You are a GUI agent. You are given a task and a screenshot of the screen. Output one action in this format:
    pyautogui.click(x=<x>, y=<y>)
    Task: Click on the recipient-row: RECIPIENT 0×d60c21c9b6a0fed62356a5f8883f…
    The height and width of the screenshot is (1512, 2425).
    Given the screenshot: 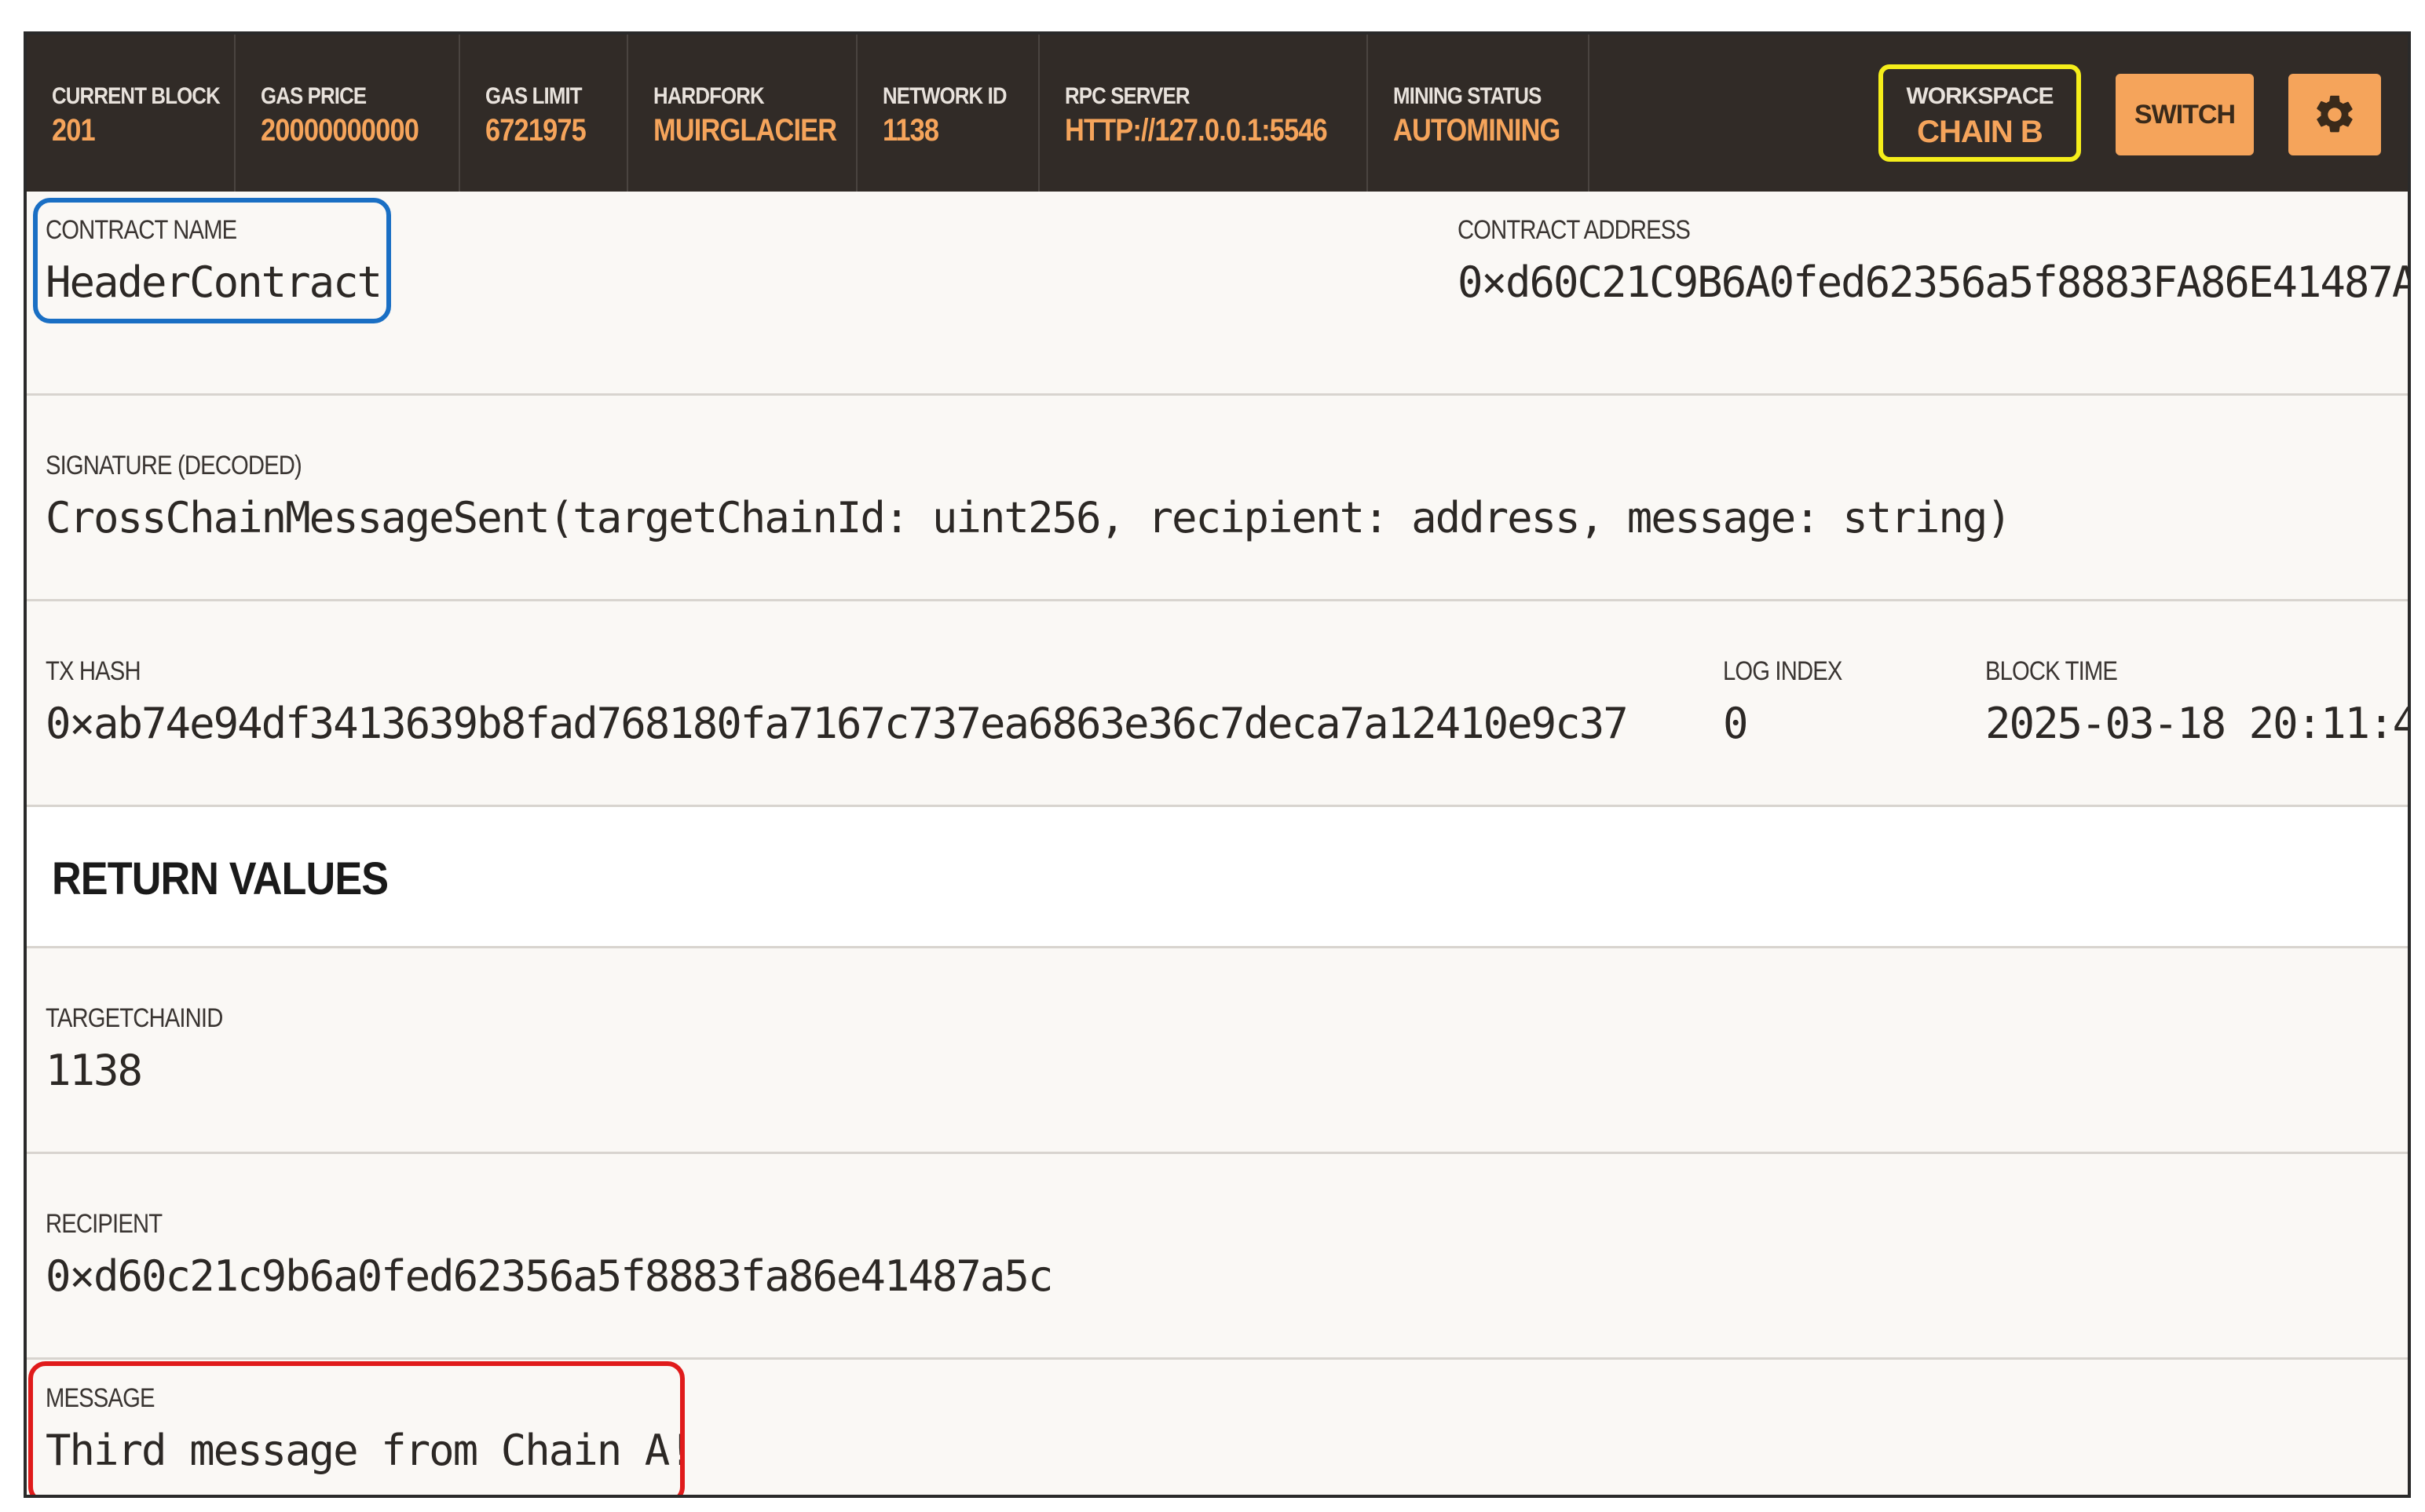 What is the action you would take?
    pyautogui.click(x=1217, y=1257)
    